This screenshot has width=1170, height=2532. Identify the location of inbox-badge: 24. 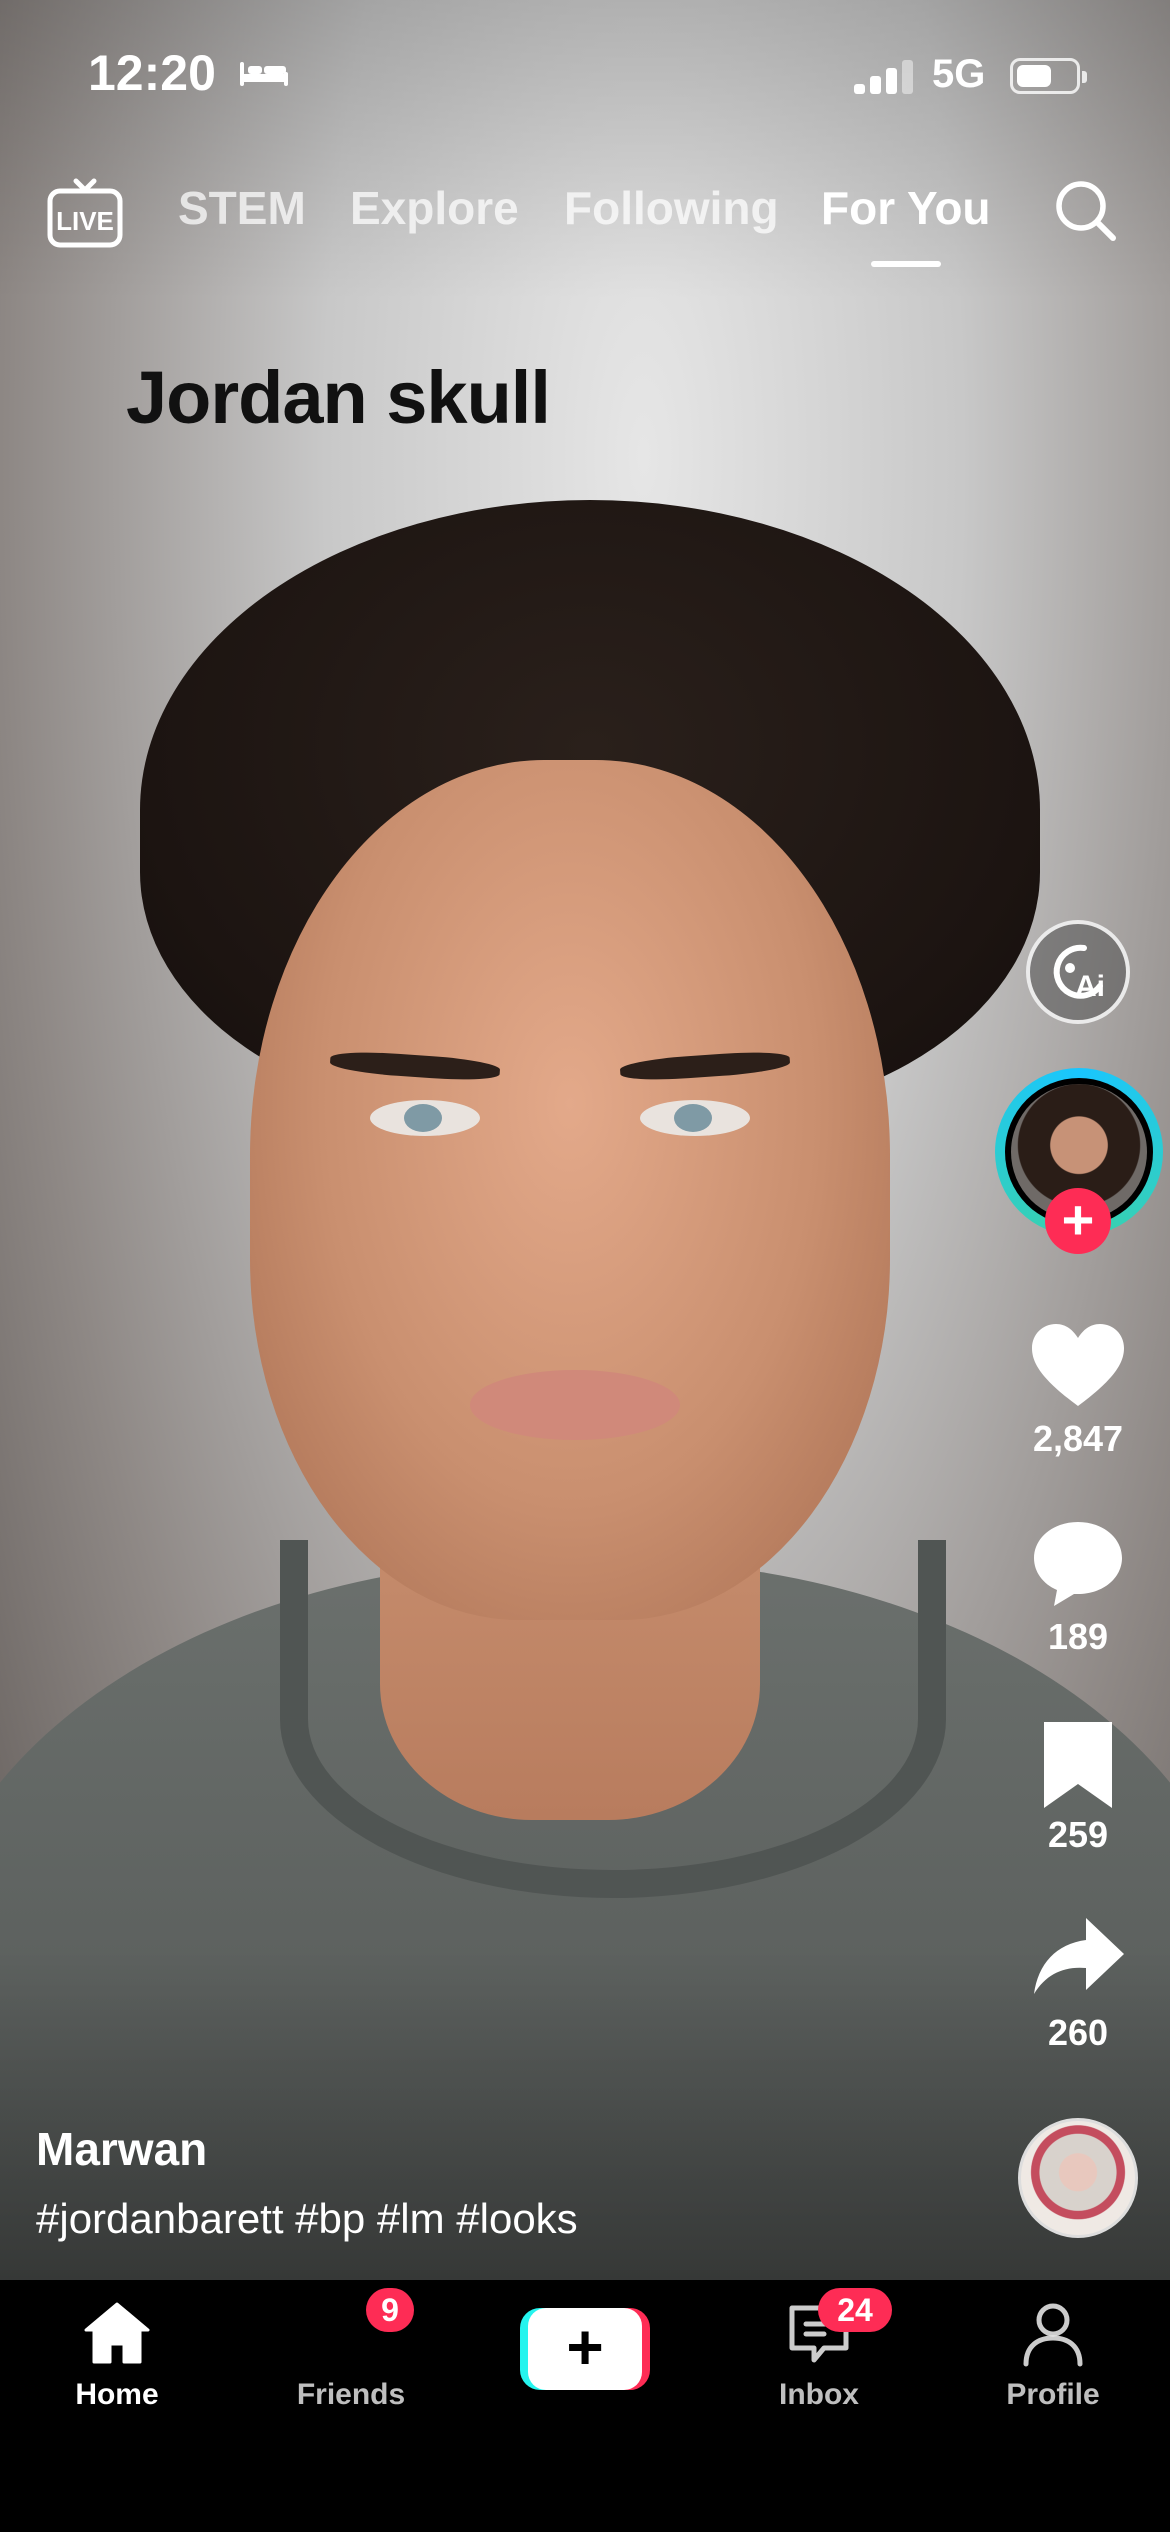
(855, 2310).